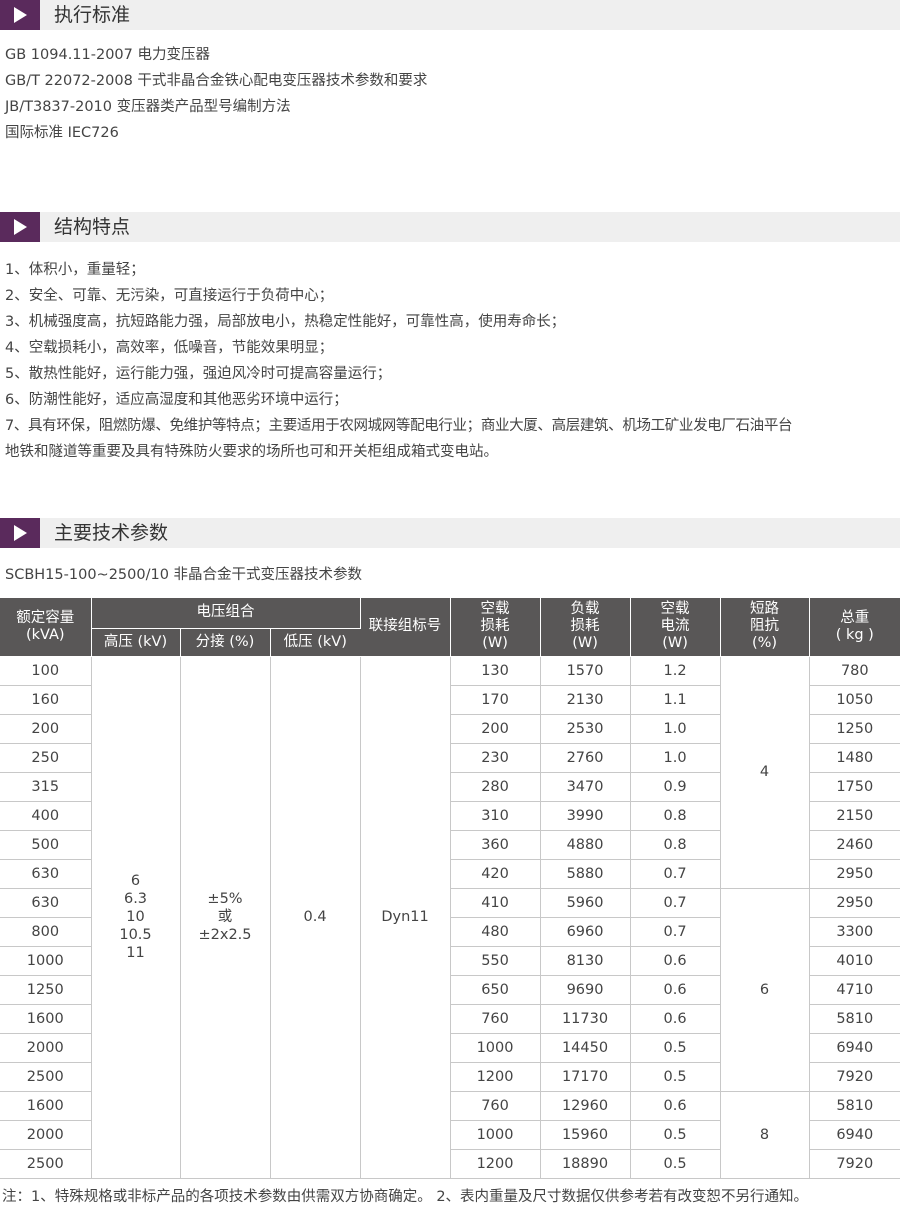 The width and height of the screenshot is (900, 1207). What do you see at coordinates (46, 700) in the screenshot?
I see `cell-capacity: 160` at bounding box center [46, 700].